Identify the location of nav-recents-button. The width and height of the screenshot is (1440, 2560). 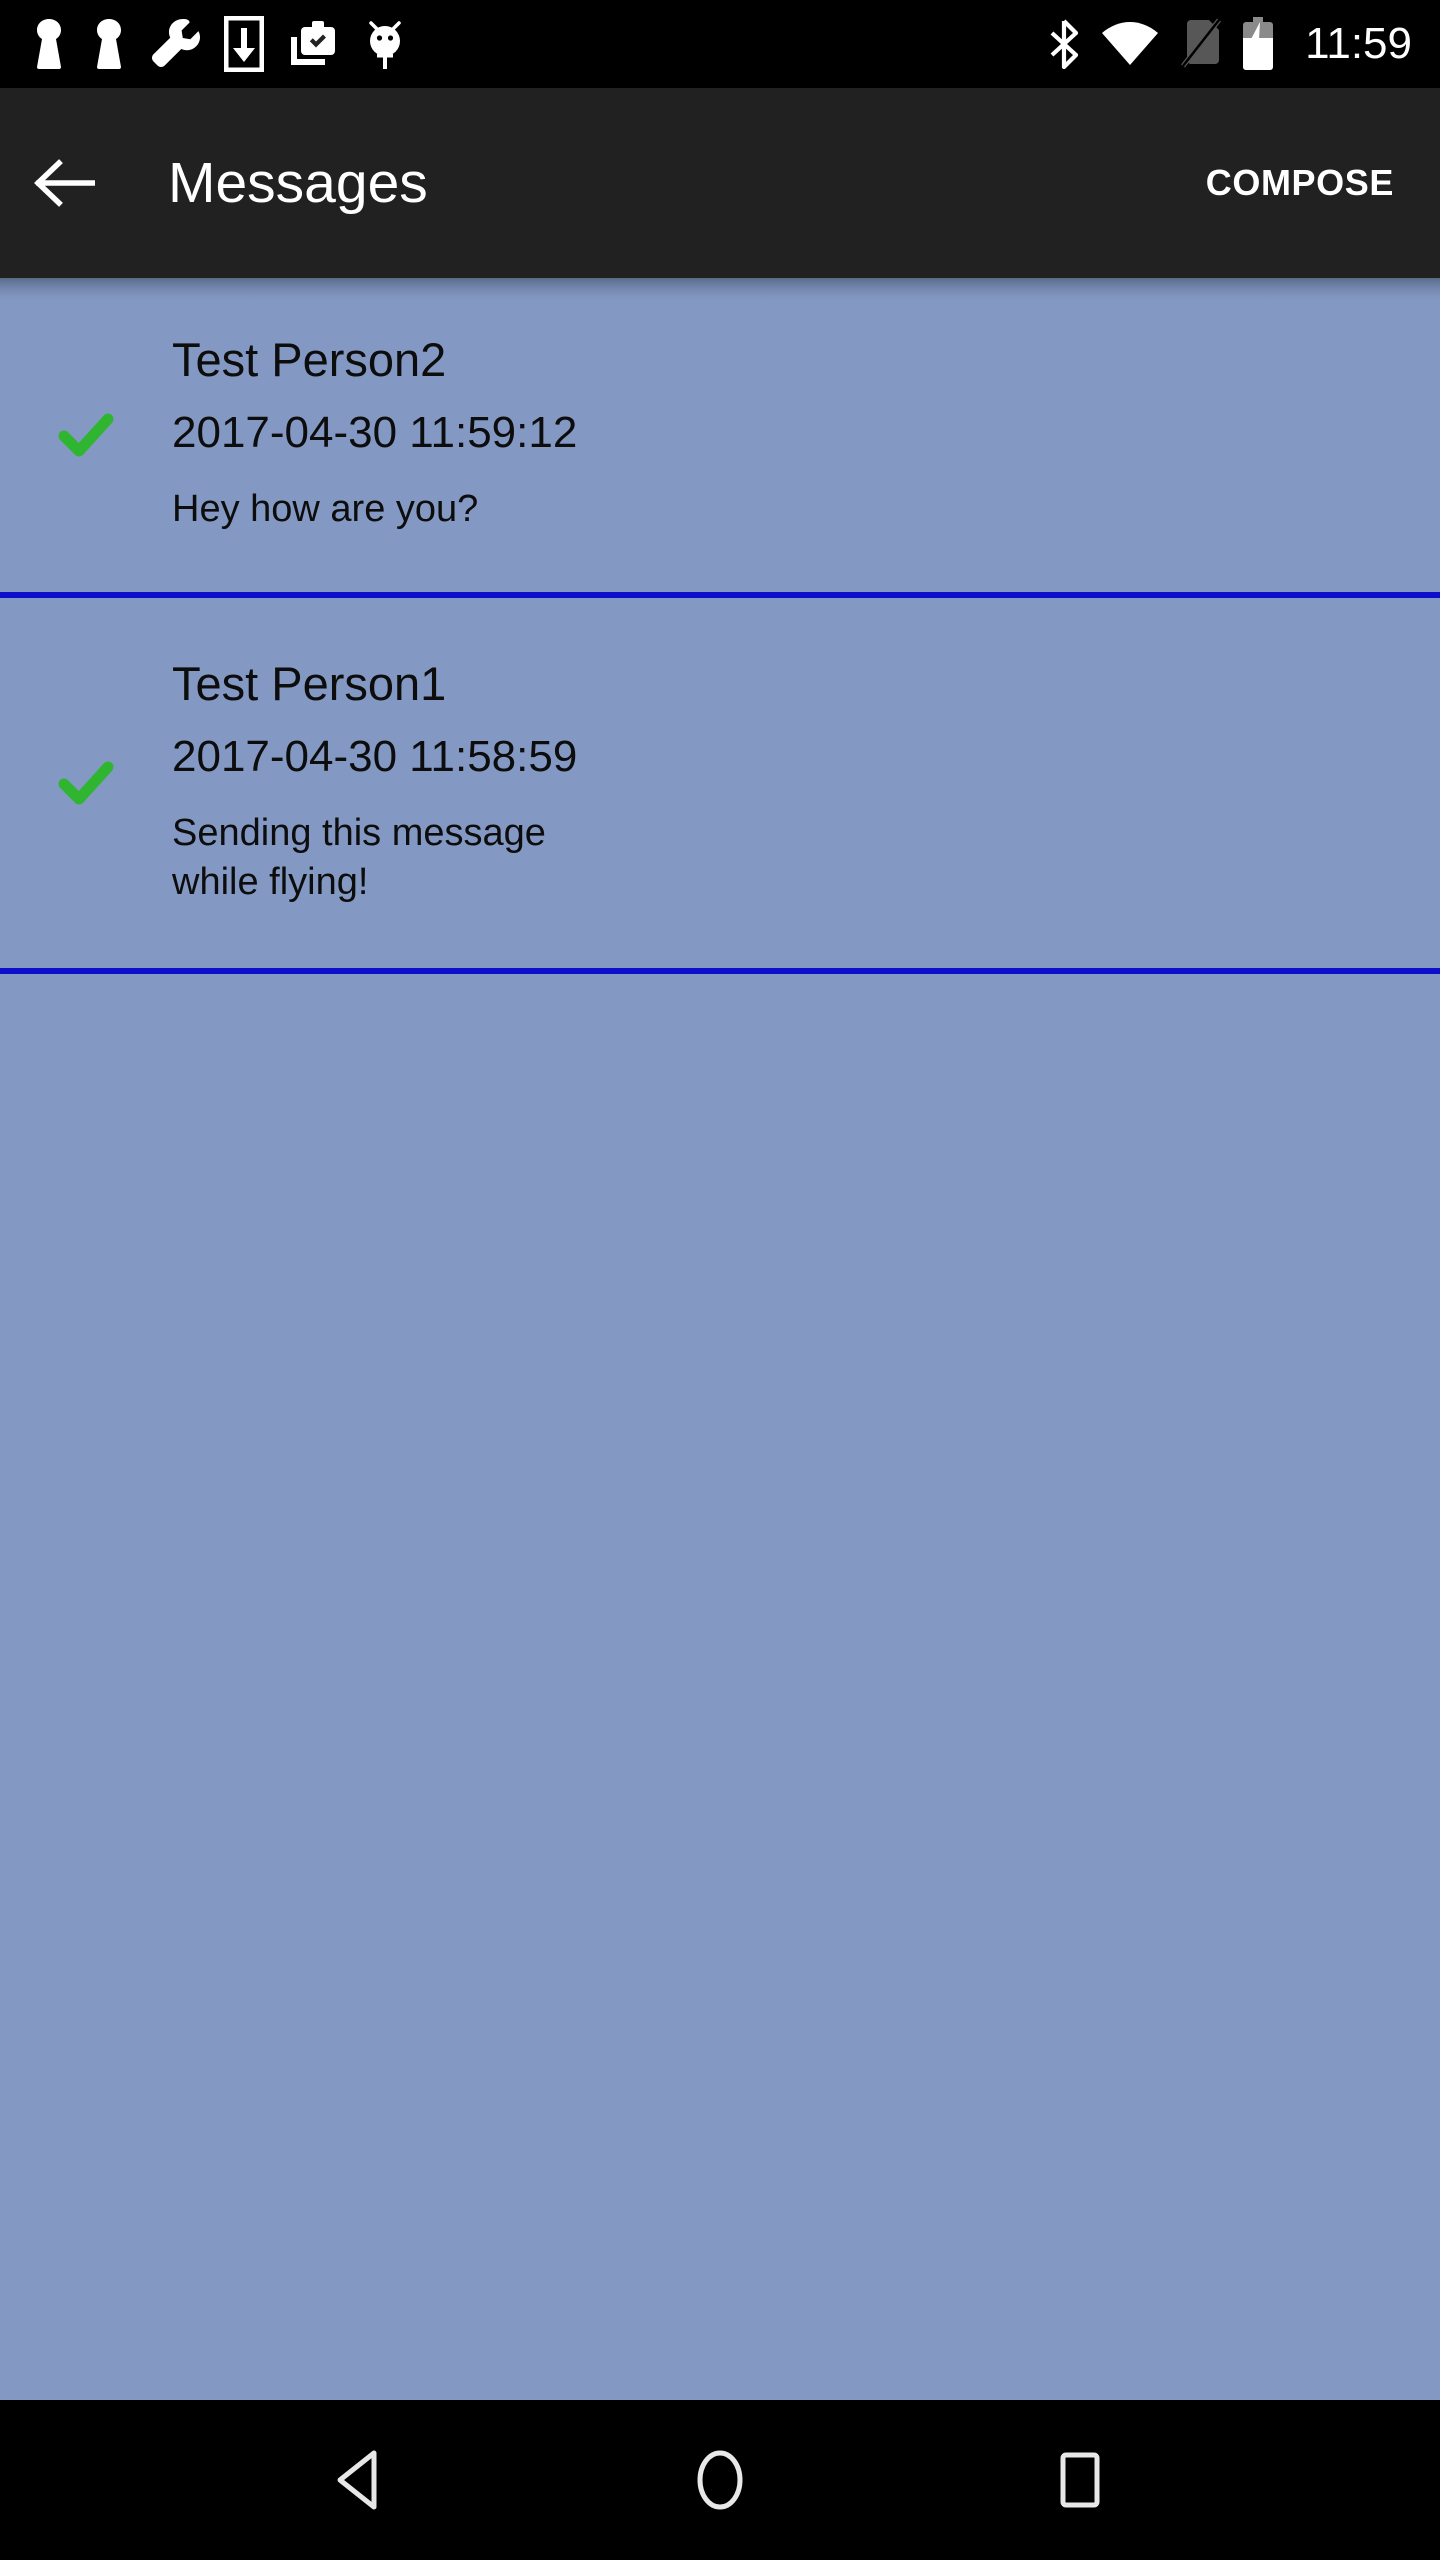
(1080, 2480).